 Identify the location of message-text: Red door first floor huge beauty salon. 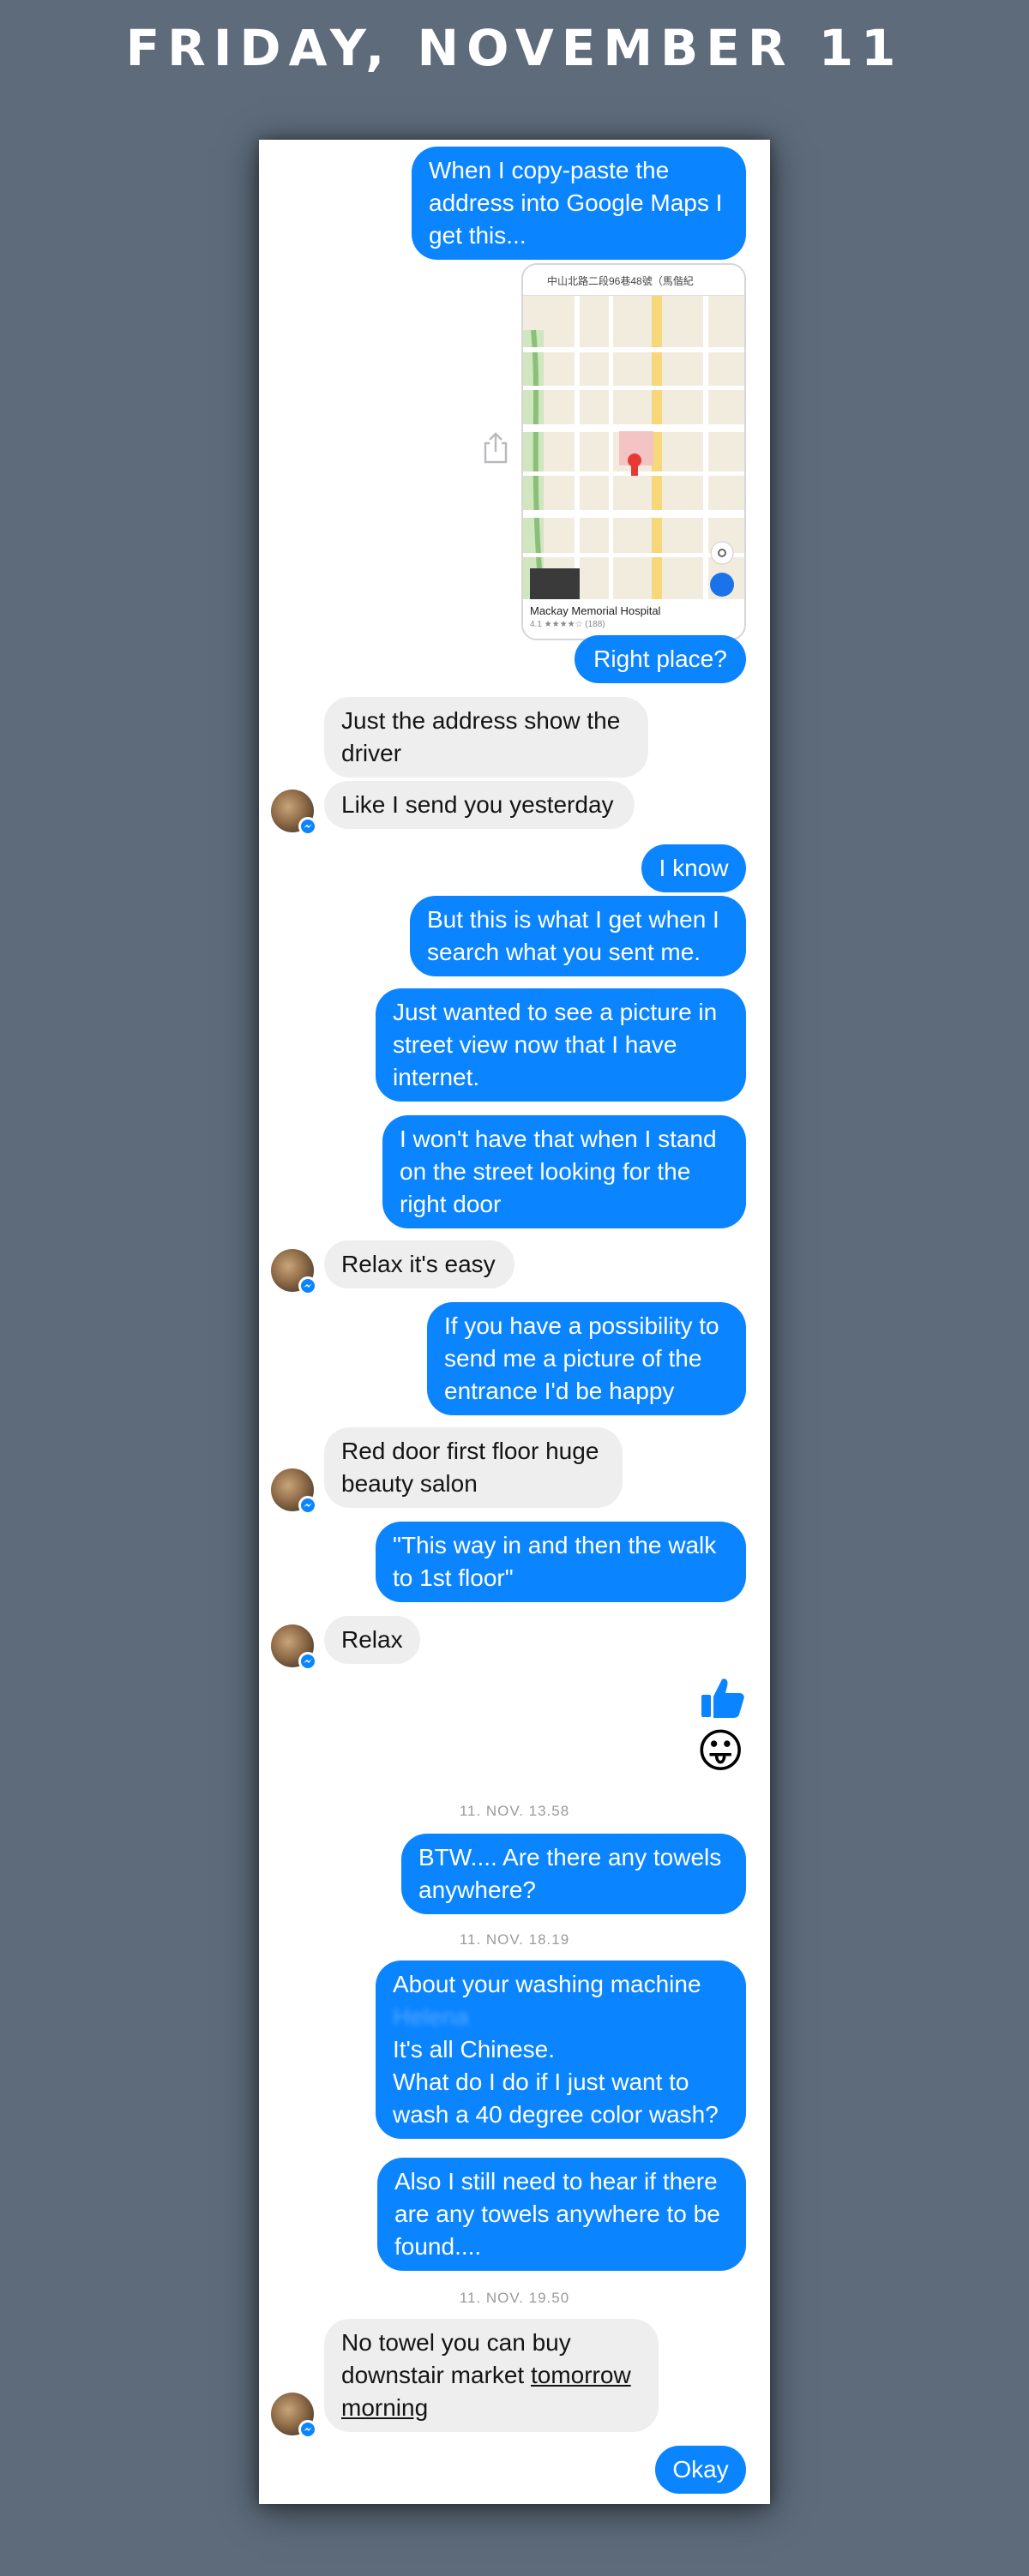
(470, 1467).